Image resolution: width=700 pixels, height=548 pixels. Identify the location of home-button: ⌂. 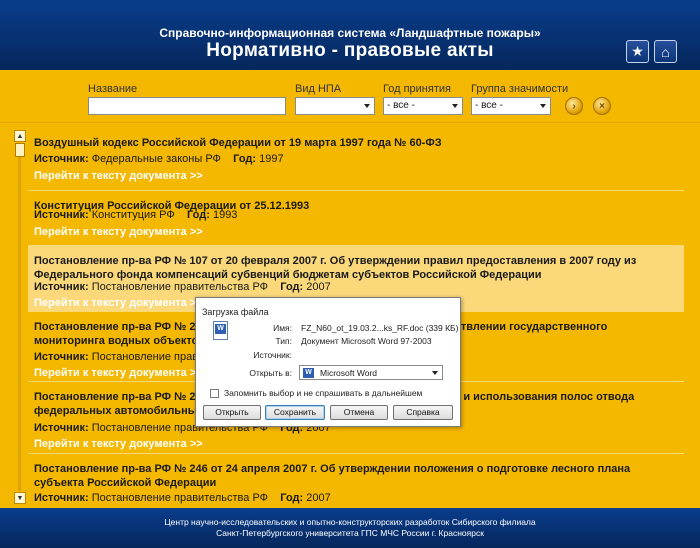
(665, 51).